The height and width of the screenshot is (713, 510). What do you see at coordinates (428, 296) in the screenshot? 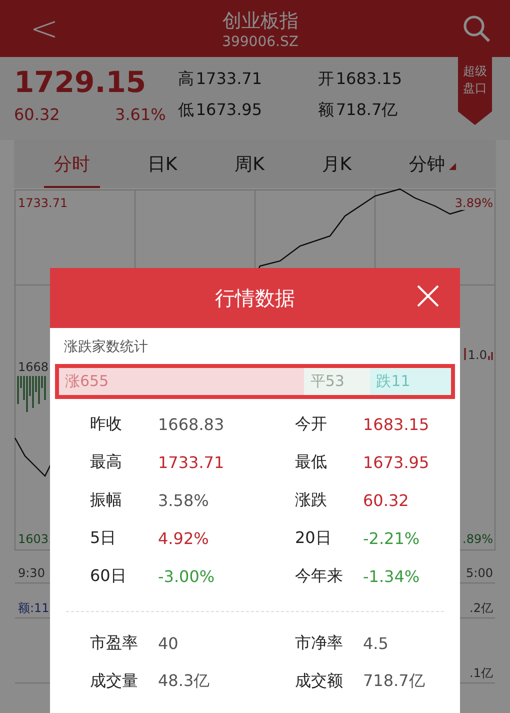
I see `close-icon` at bounding box center [428, 296].